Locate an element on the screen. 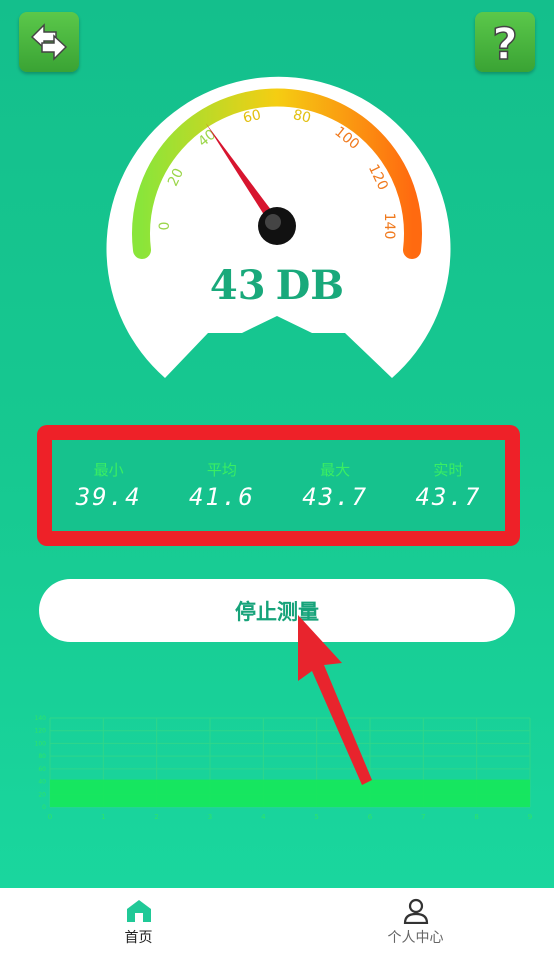 This screenshot has height=957, width=554. chart-y-tick-label: 20 is located at coordinates (42, 794).